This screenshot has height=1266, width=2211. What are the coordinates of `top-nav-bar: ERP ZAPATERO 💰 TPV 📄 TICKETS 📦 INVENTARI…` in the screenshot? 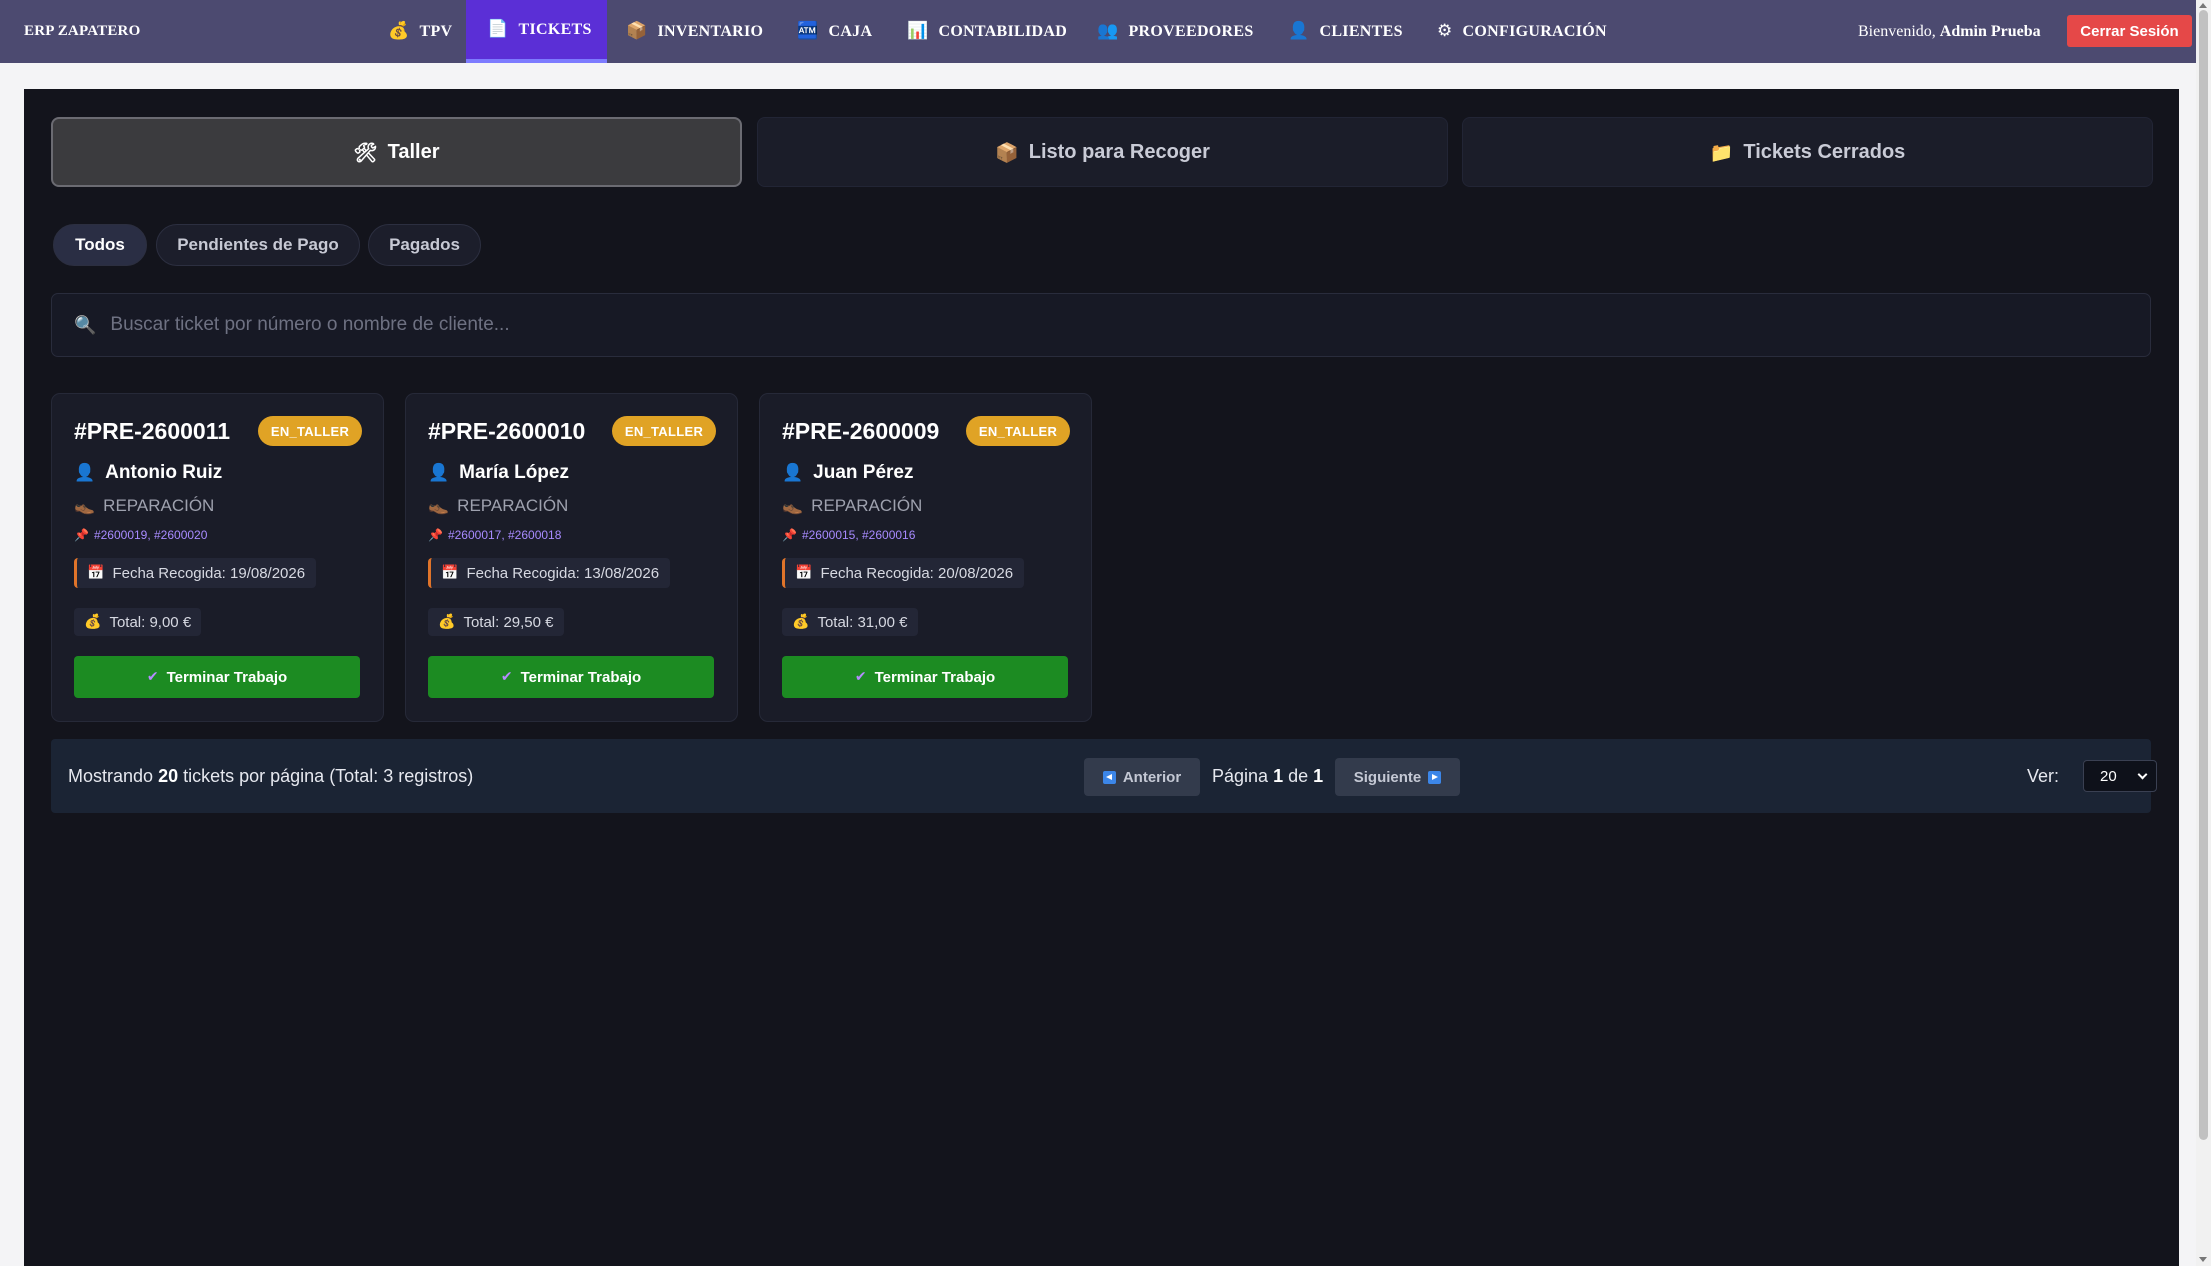 It's located at (1098, 31).